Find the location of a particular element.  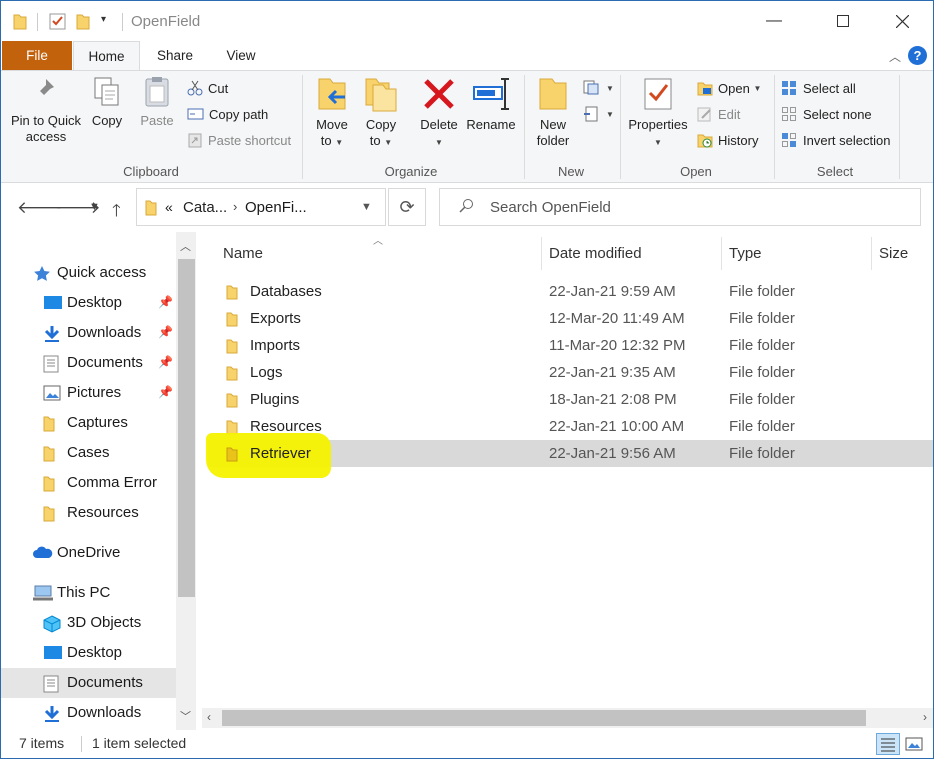

tab-share: Share is located at coordinates (175, 55).